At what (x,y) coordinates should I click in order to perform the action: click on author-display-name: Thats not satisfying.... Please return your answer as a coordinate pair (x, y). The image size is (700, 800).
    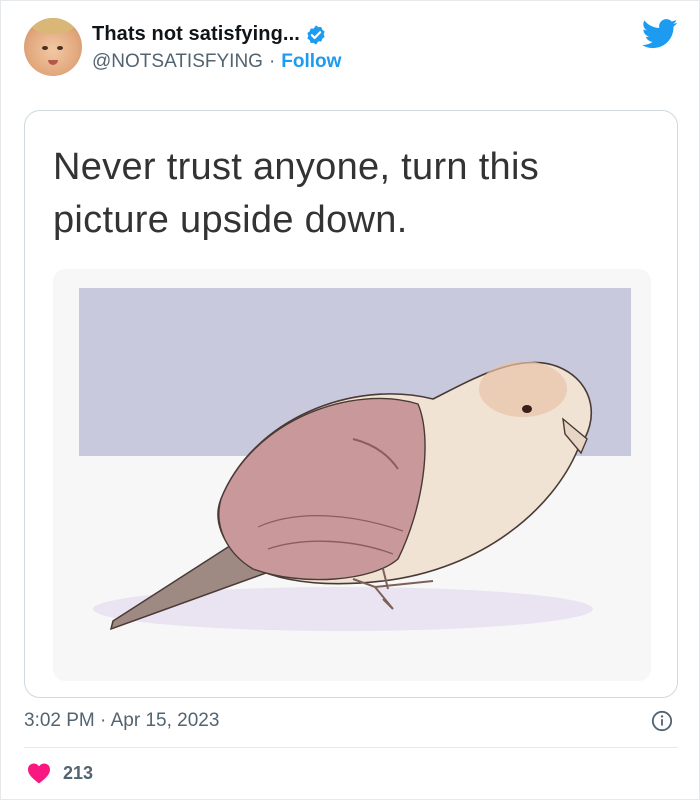
    Looking at the image, I should click on (196, 34).